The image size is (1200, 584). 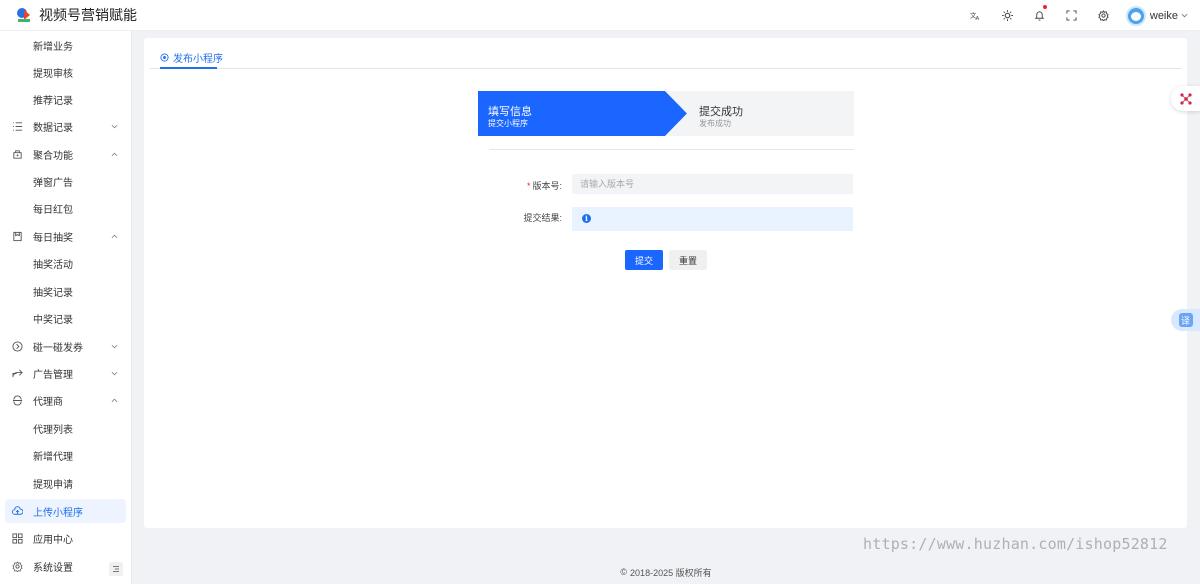 I want to click on sidebar-item-label: 中奖记录, so click(x=53, y=320).